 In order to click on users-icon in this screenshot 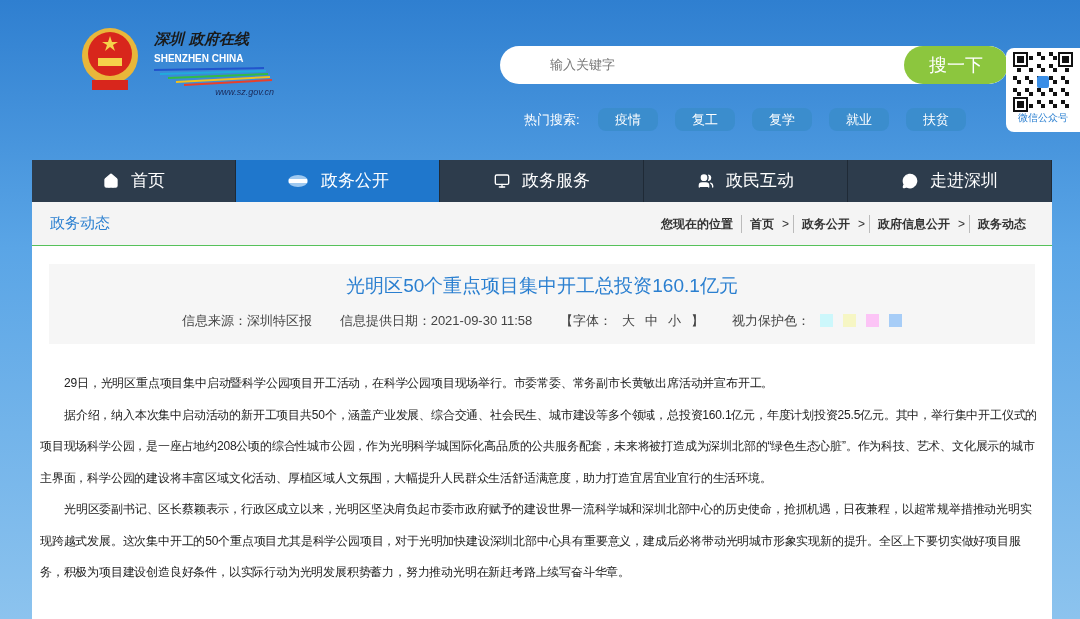, I will do `click(705, 181)`.